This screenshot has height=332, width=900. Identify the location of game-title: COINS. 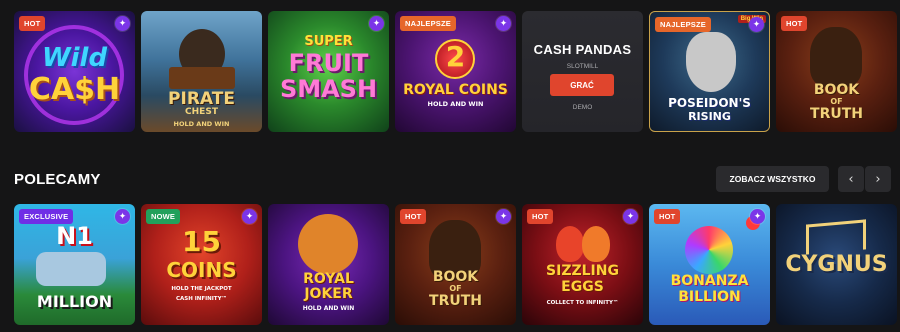
(201, 270).